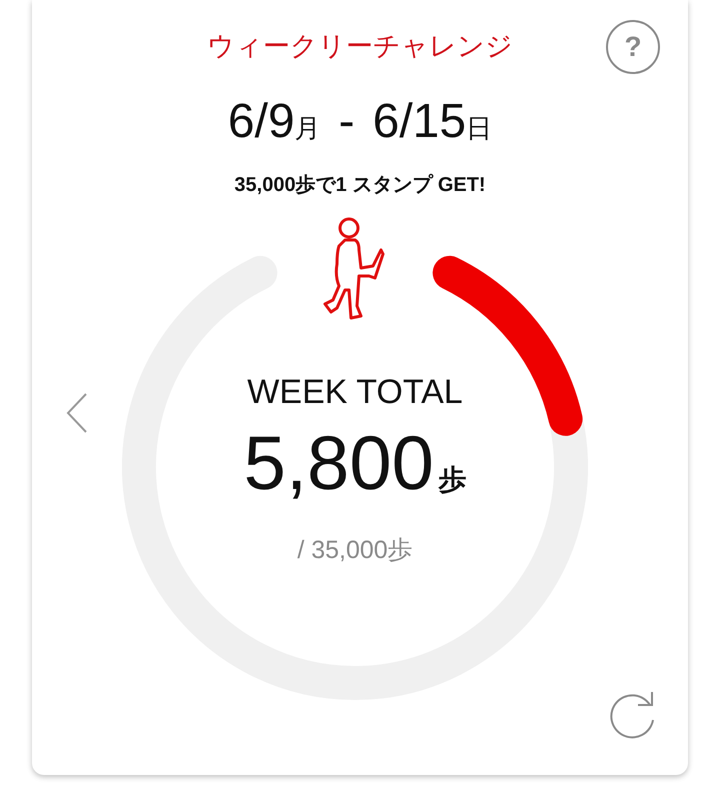  Describe the element at coordinates (633, 47) in the screenshot. I see `help-button: ?` at that location.